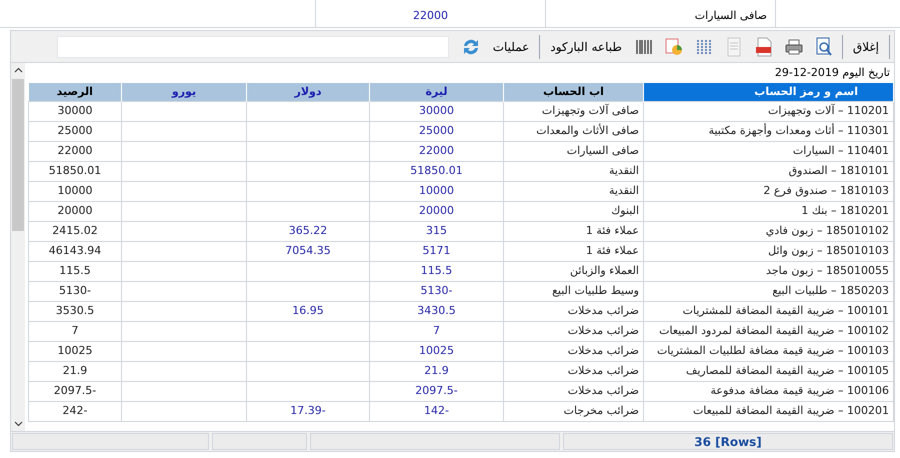 This screenshot has width=900, height=458. What do you see at coordinates (769, 211) in the screenshot?
I see `table-cell: 1810201 – بنك 1` at bounding box center [769, 211].